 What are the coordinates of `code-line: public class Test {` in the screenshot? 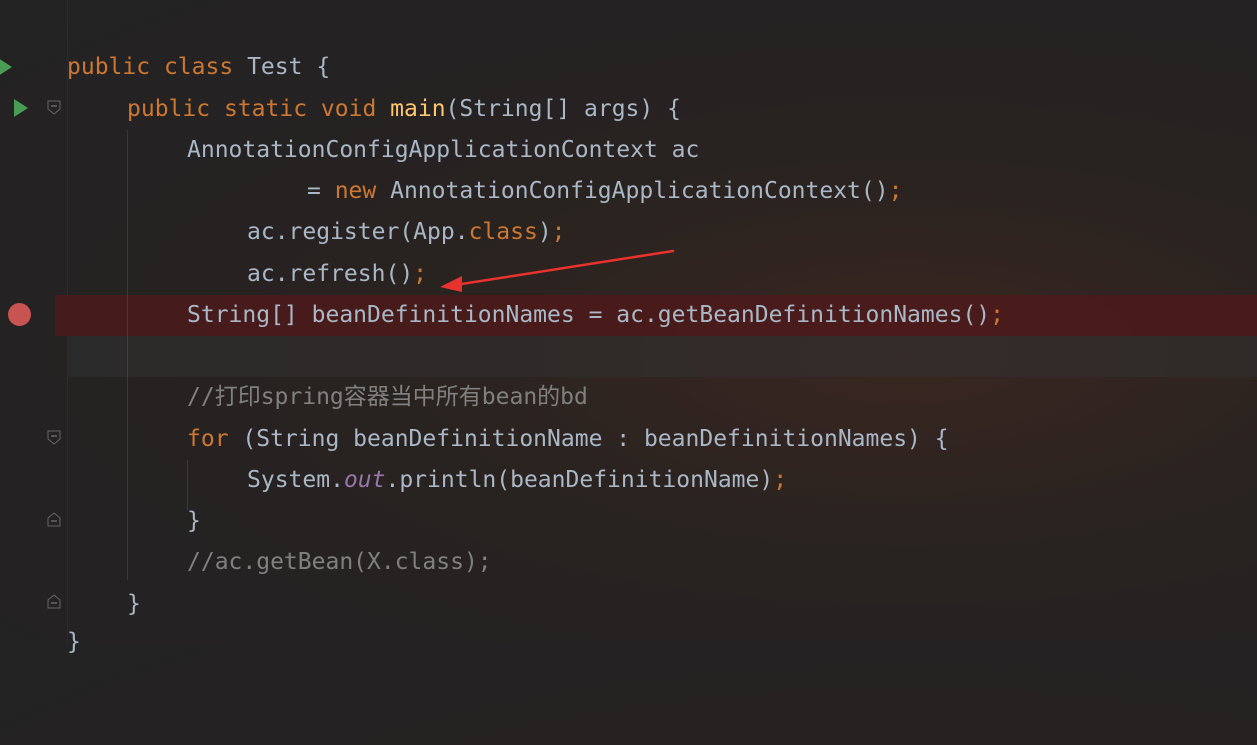 It's located at (628, 67).